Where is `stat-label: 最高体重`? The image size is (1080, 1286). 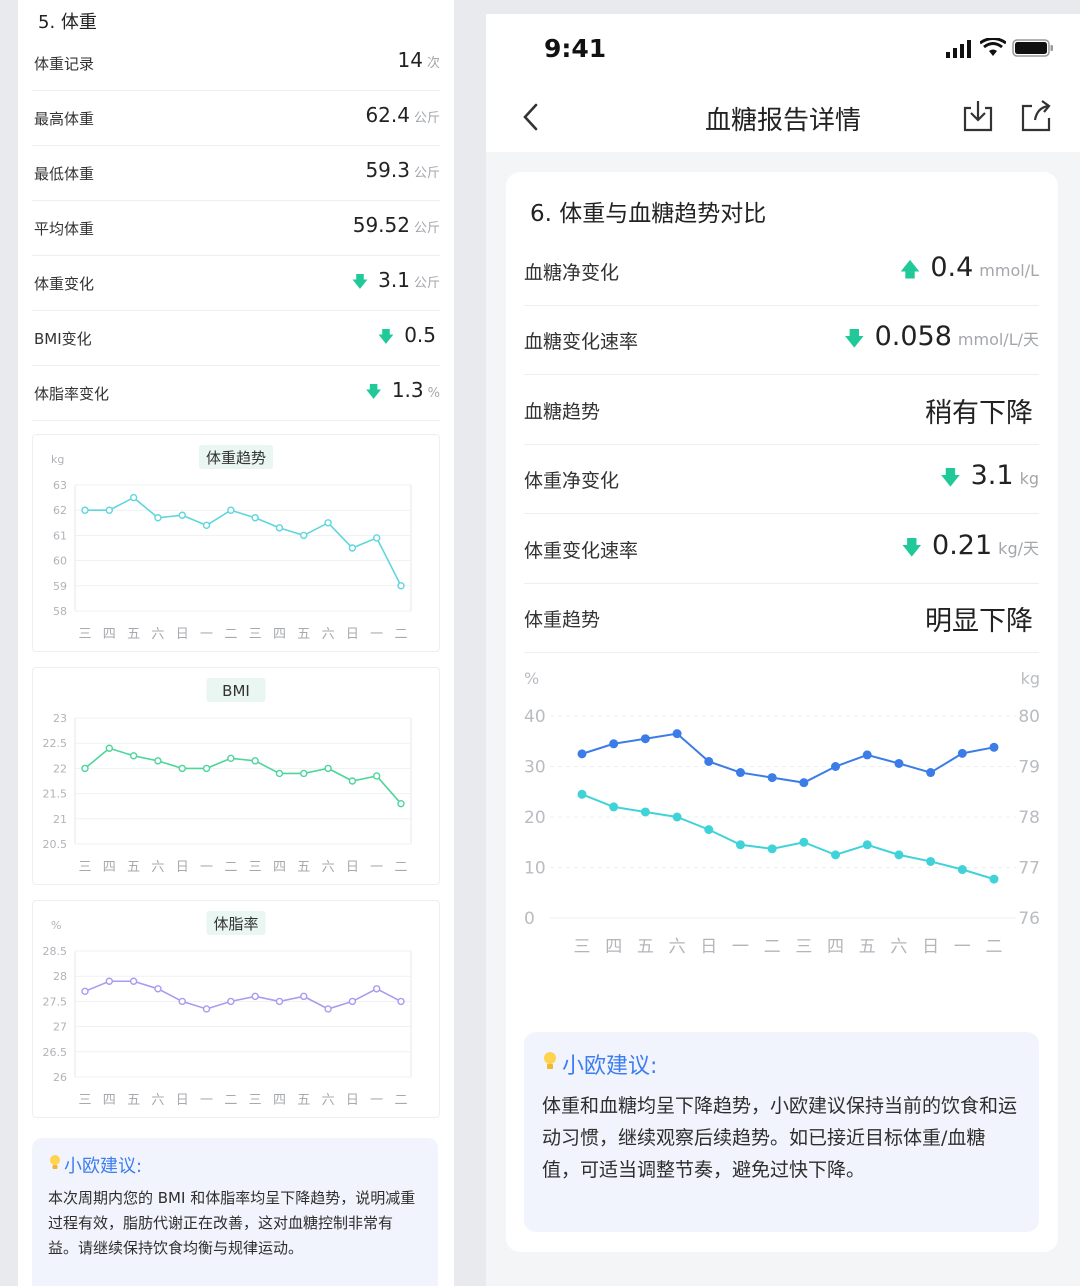 stat-label: 最高体重 is located at coordinates (64, 119).